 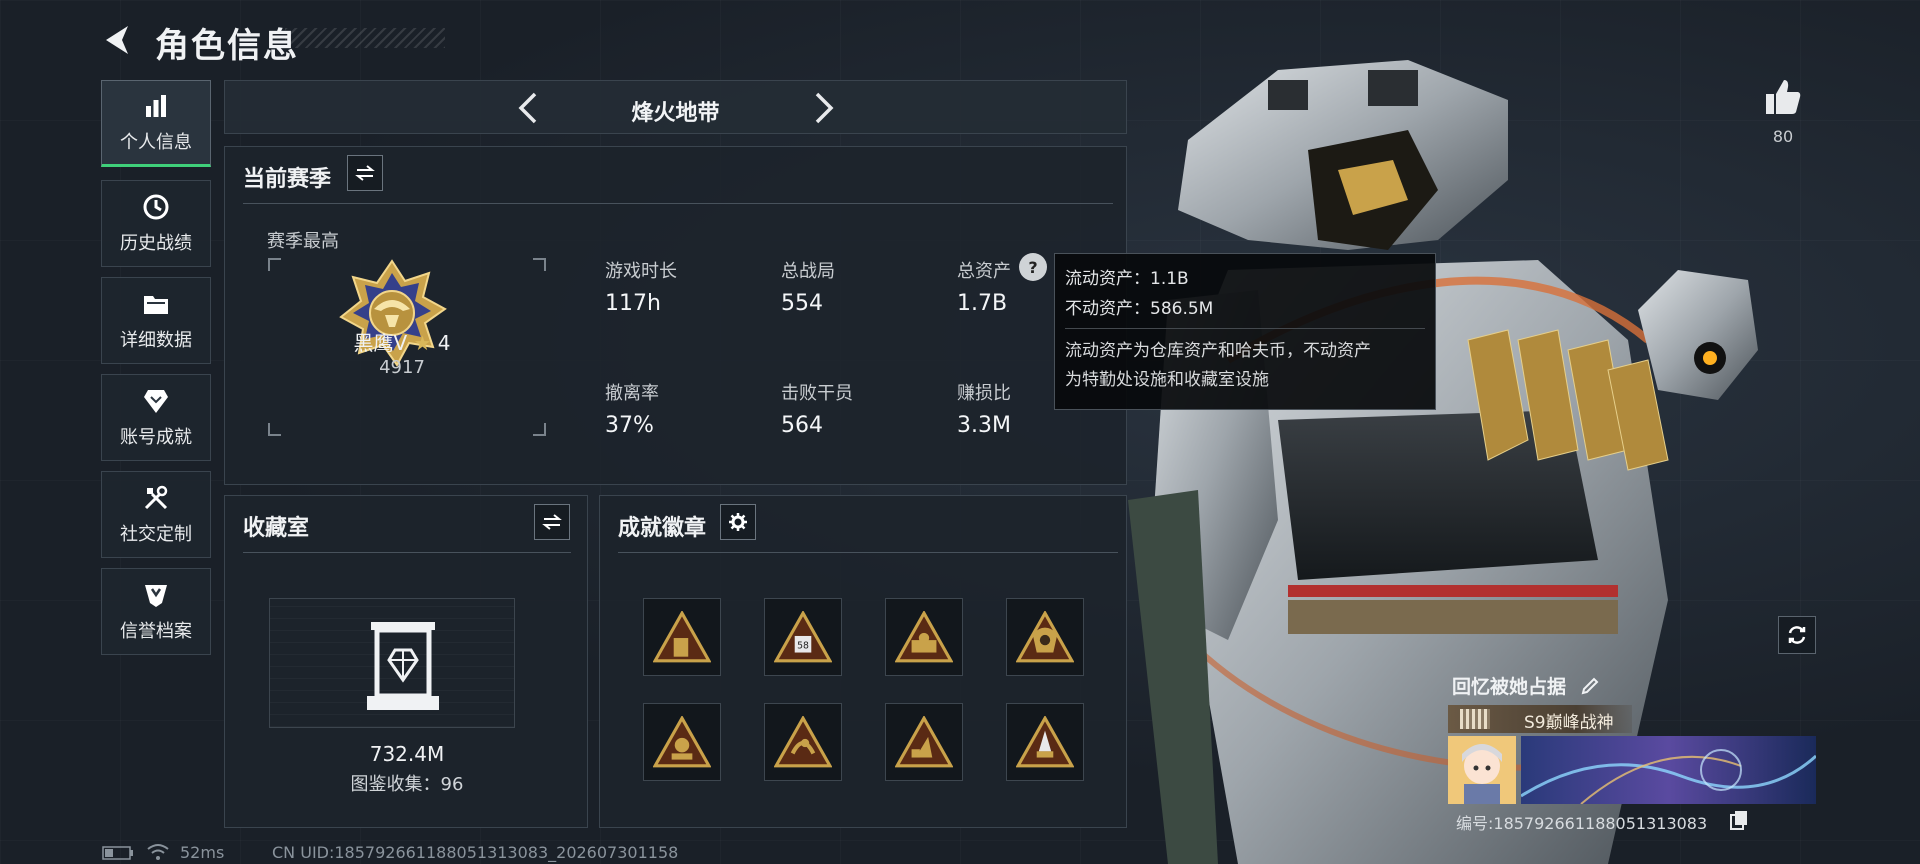 What do you see at coordinates (202, 852) in the screenshot?
I see `ping-text: 52ms` at bounding box center [202, 852].